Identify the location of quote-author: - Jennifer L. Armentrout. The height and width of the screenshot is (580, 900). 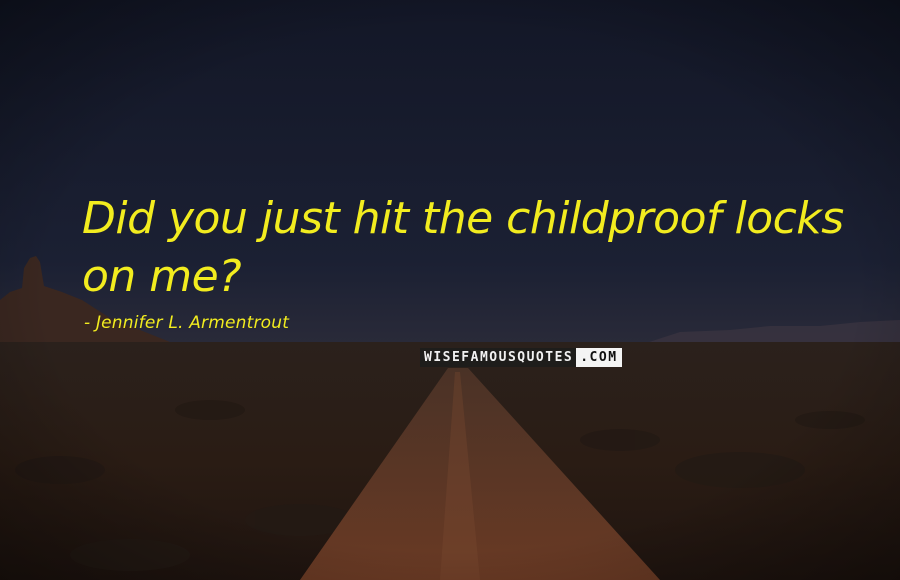
(187, 323).